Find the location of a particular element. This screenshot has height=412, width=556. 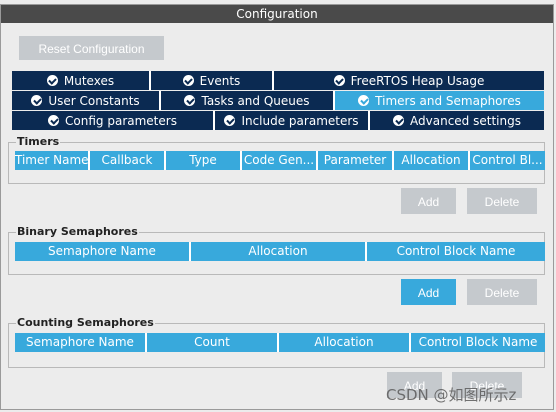

column-header-count: Count is located at coordinates (213, 342).